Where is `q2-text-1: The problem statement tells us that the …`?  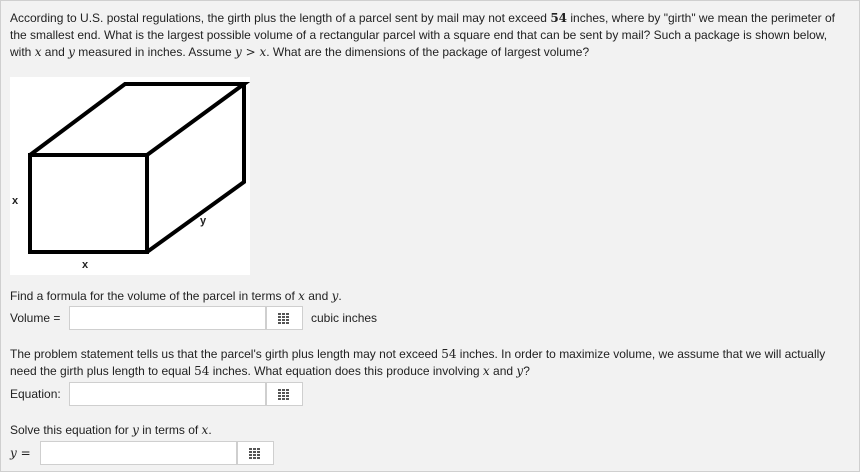
q2-text-1: The problem statement tells us that the … is located at coordinates (226, 354).